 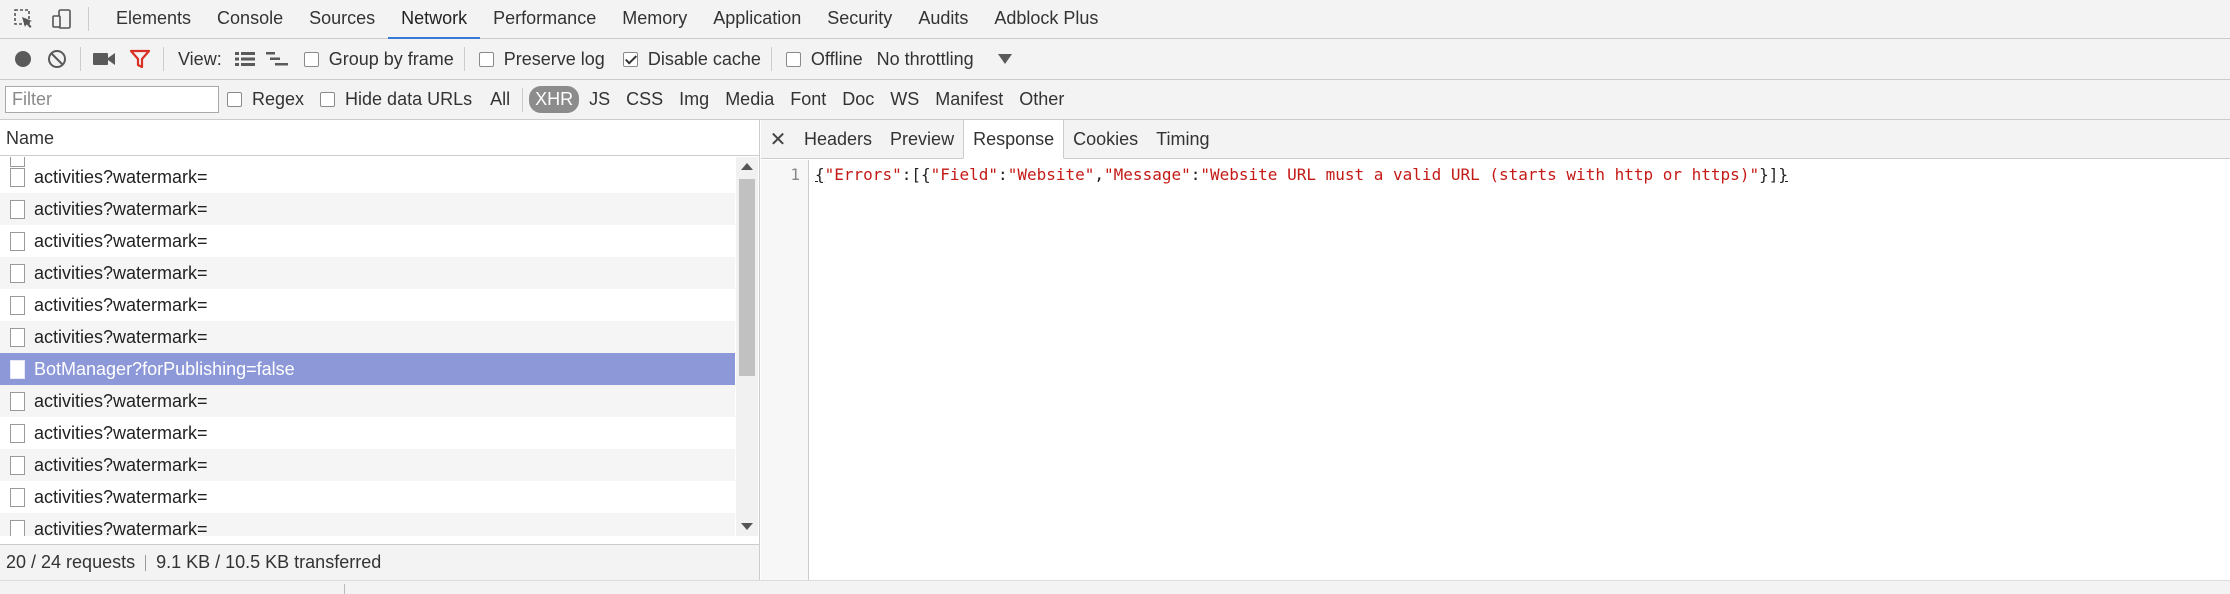 I want to click on scrollbar-thumb, so click(x=747, y=277).